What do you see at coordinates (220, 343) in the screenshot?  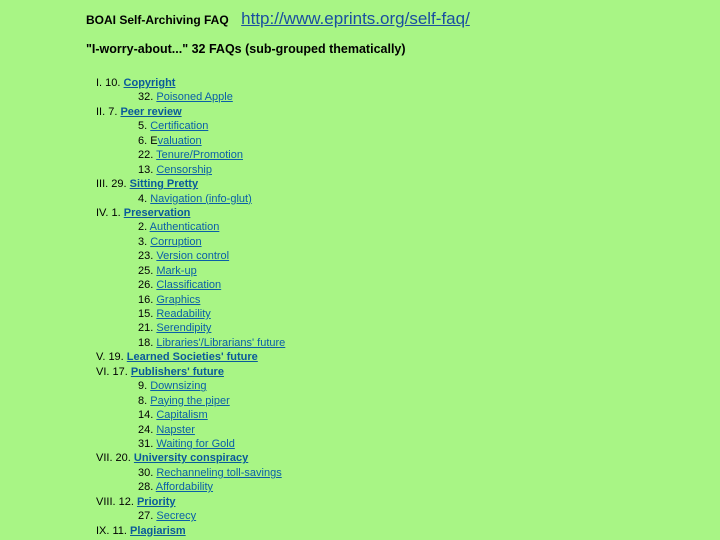 I see `faq-link: Libraries'/Librarians' future` at bounding box center [220, 343].